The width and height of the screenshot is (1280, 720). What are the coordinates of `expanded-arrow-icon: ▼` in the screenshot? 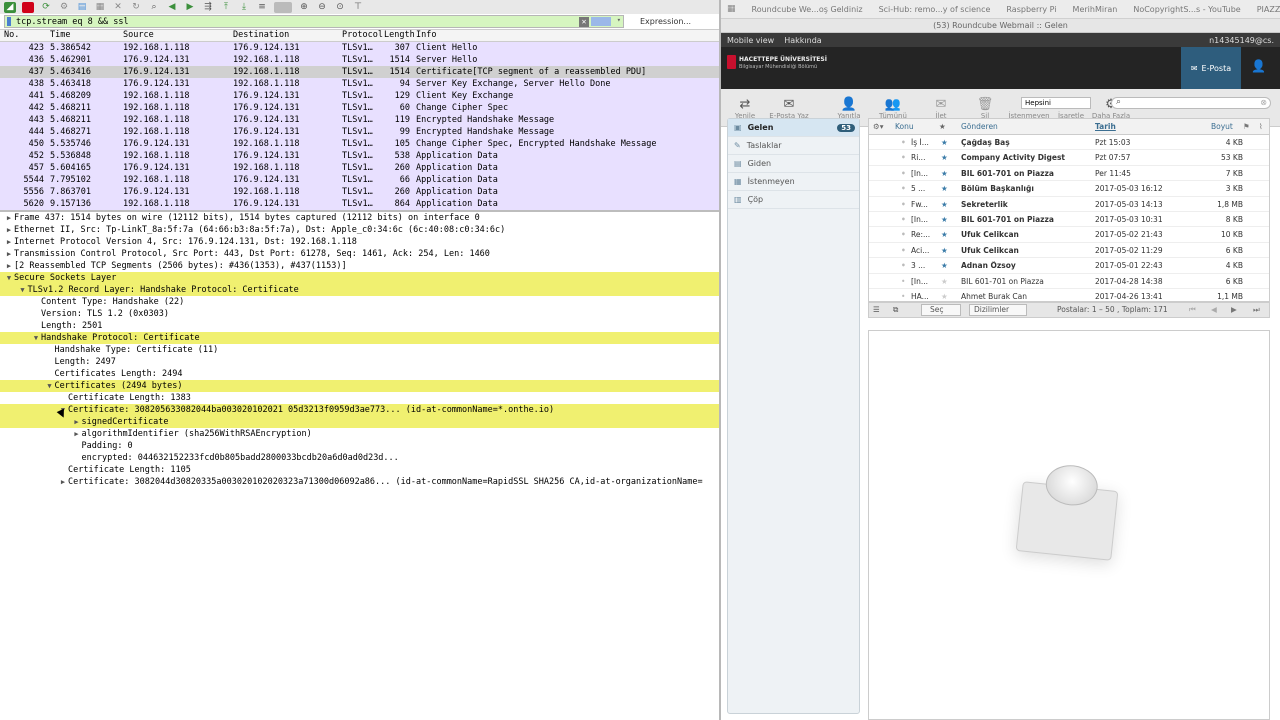 It's located at (36, 338).